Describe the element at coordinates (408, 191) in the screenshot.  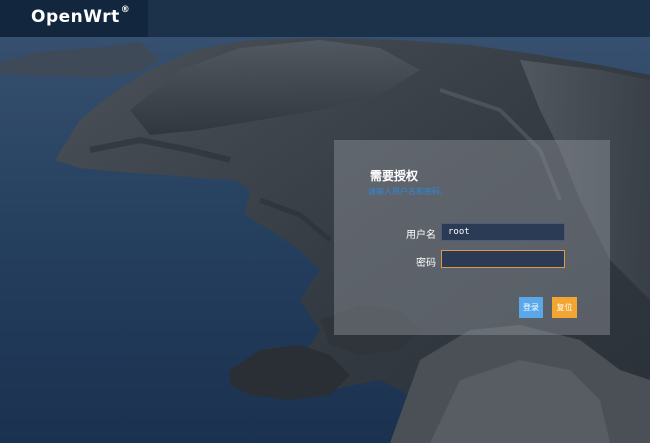
I see `login-subtitle: 请输入用户名和密码。` at that location.